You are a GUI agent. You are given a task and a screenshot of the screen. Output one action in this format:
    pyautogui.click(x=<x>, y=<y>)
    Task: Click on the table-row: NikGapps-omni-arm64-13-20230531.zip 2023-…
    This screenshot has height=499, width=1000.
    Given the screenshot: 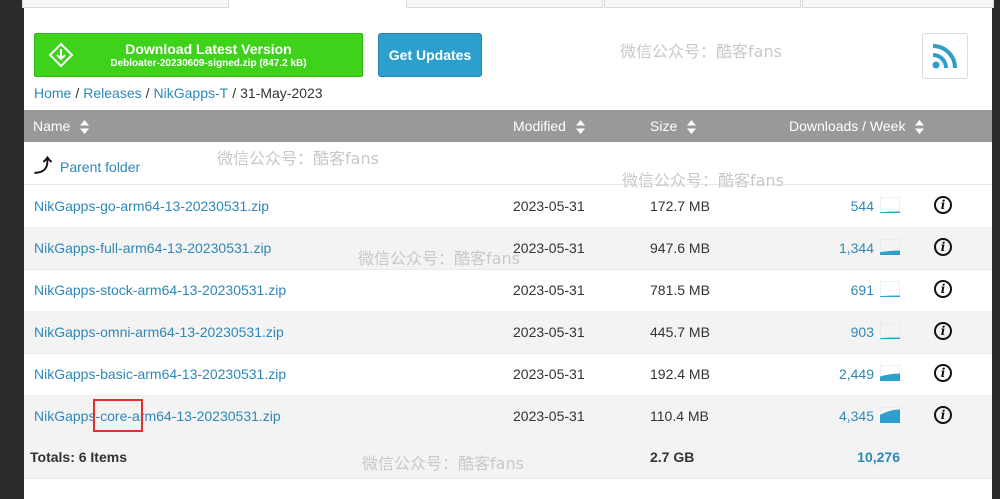 What is the action you would take?
    pyautogui.click(x=508, y=332)
    